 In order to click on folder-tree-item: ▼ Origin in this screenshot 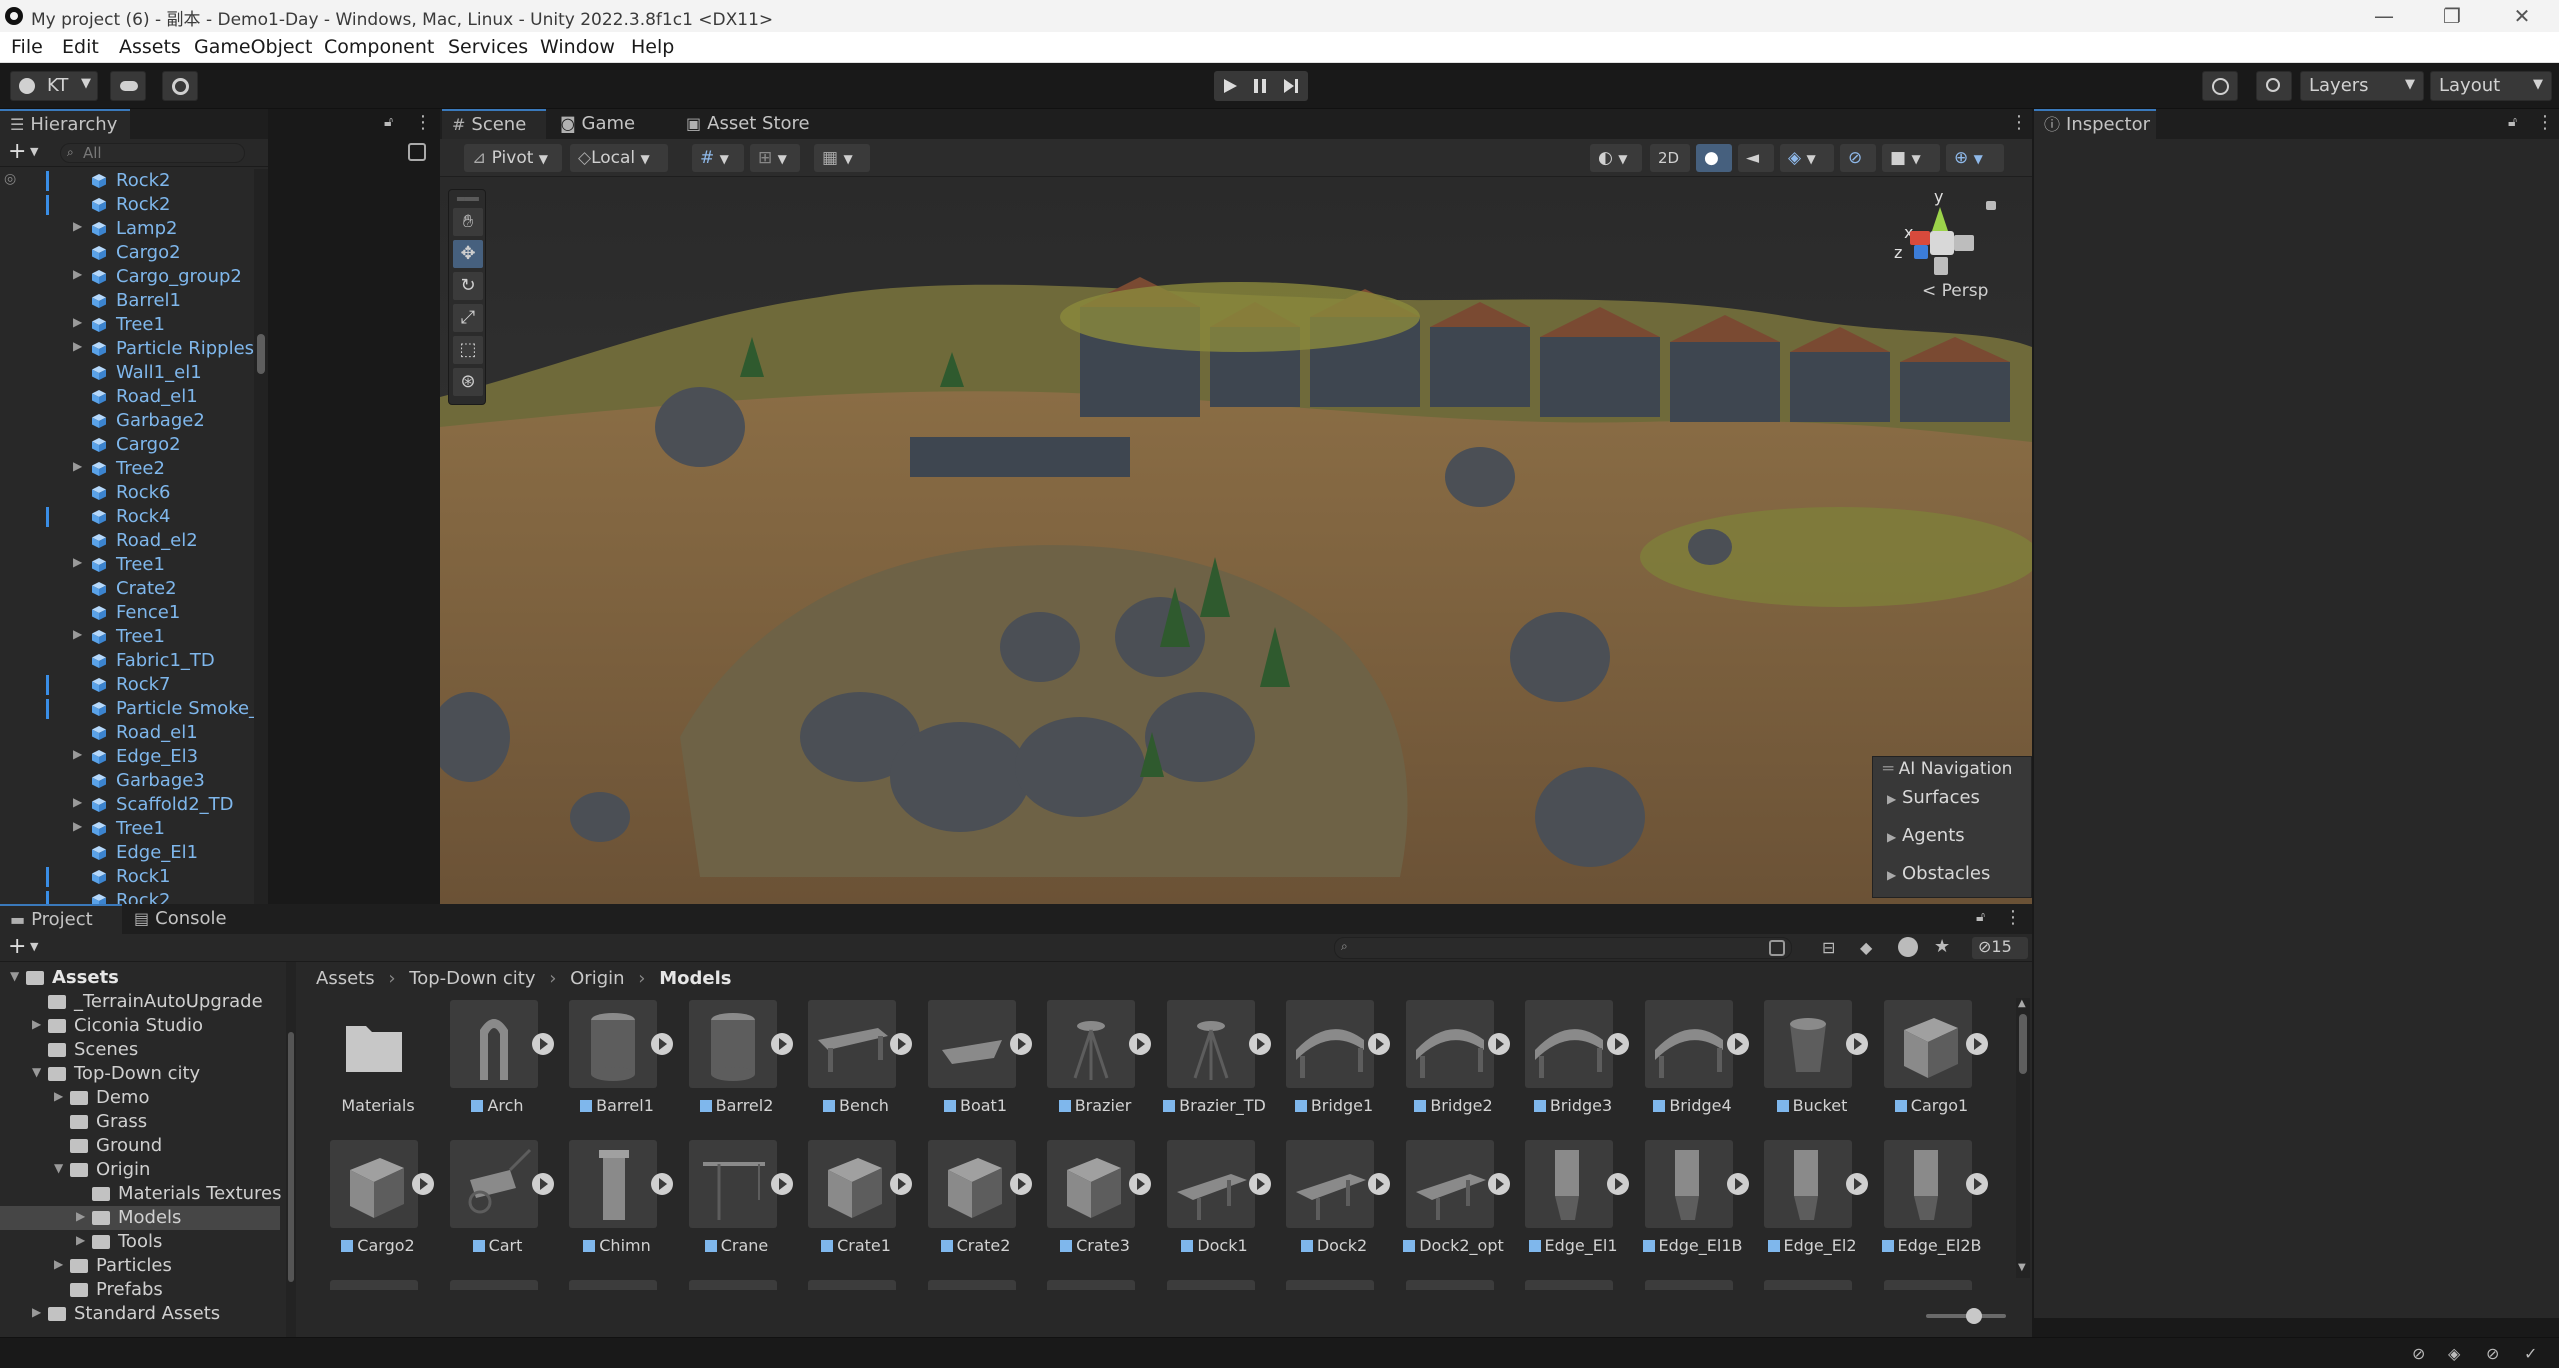, I will do `click(140, 1170)`.